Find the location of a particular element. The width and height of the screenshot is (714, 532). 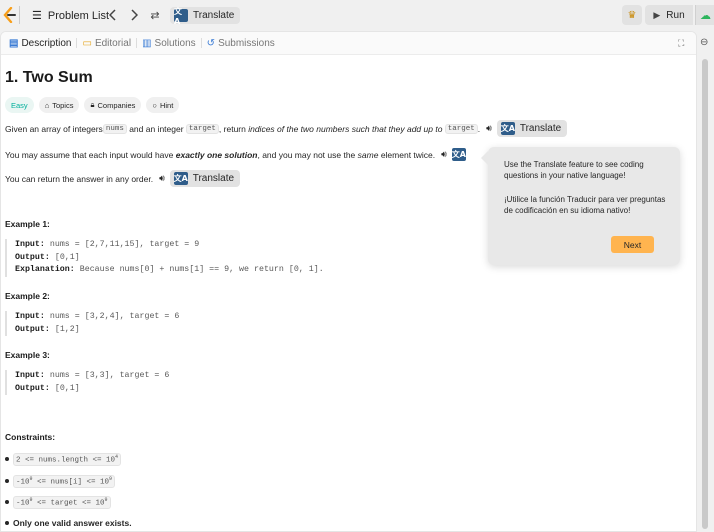

constraint-item: -109 <= target <= 109 is located at coordinates (58, 502).